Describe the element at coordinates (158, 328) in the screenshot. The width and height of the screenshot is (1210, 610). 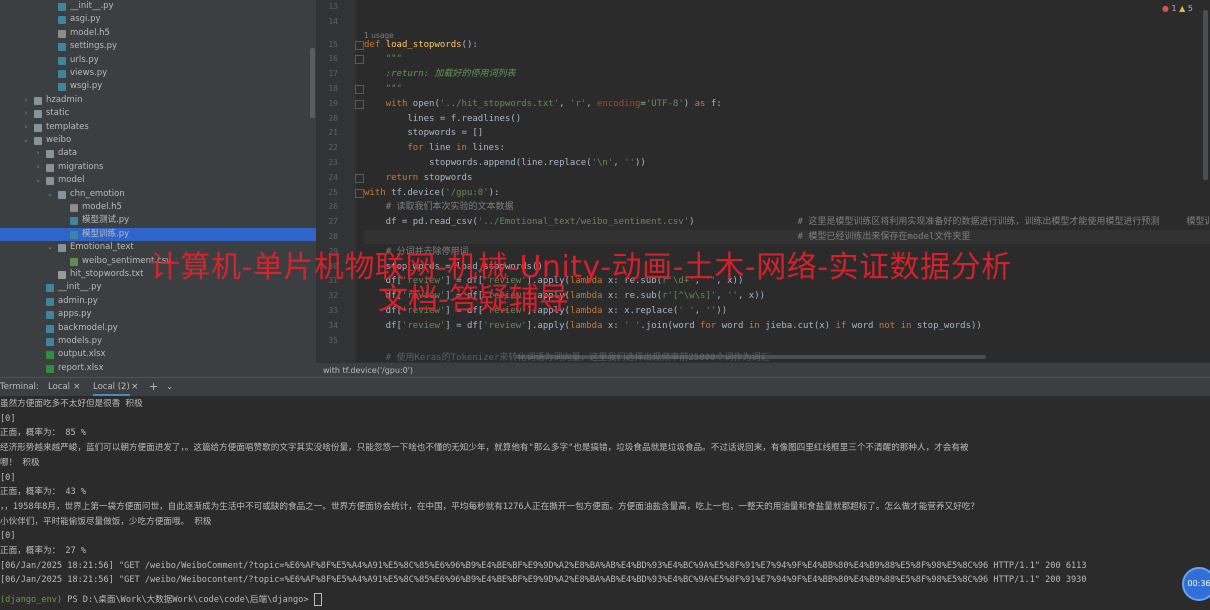
I see `tree-item: backmodel.py` at that location.